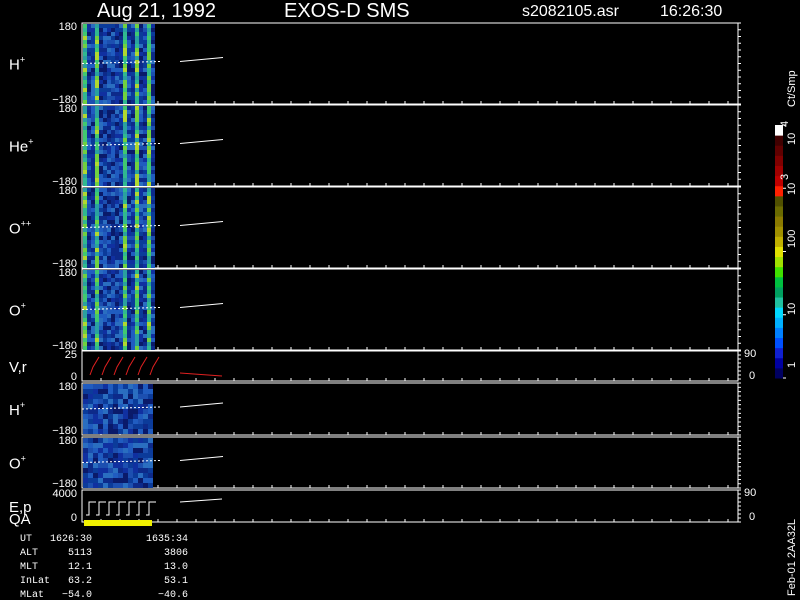  What do you see at coordinates (201, 59) in the screenshot?
I see `model-trace` at bounding box center [201, 59].